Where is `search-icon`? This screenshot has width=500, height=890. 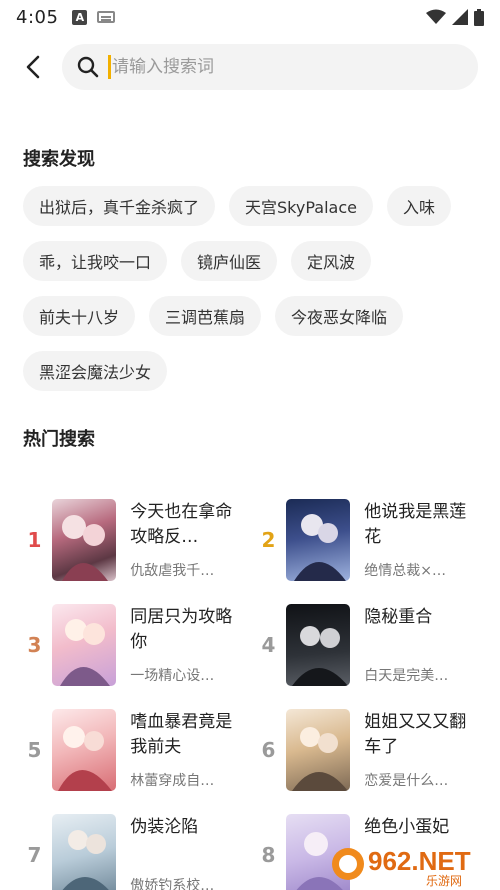 search-icon is located at coordinates (88, 67).